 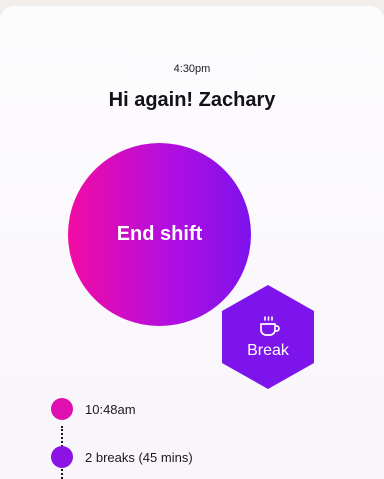 What do you see at coordinates (139, 457) in the screenshot?
I see `timeline-breaks-summary: 2 breaks (45 mins)` at bounding box center [139, 457].